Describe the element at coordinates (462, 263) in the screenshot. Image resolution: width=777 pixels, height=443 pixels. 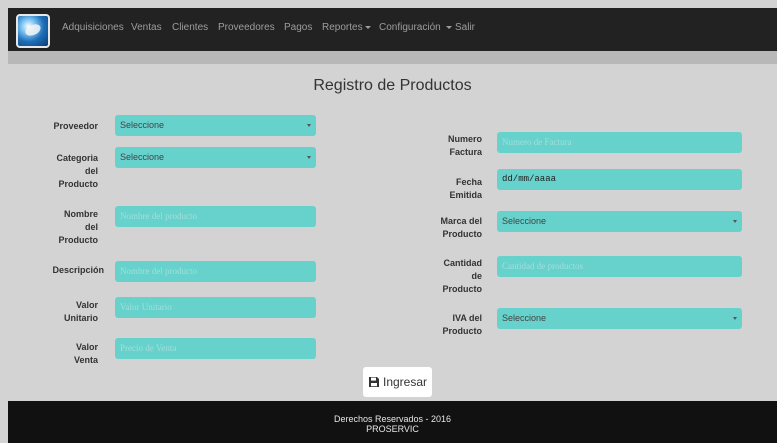
I see `cantidad-label-line-1: Cantidad` at that location.